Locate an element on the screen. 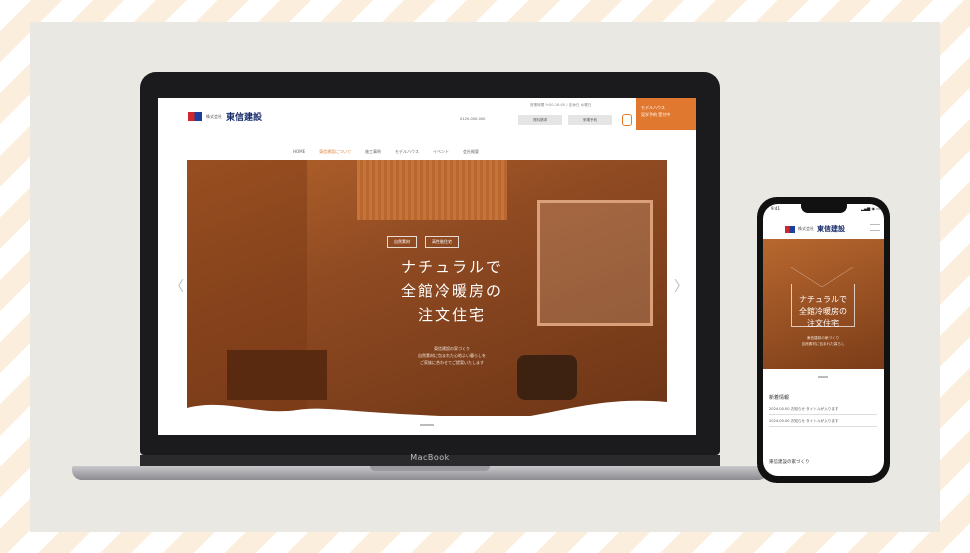  hero-title-line: 全館冷暖房の is located at coordinates (451, 291).